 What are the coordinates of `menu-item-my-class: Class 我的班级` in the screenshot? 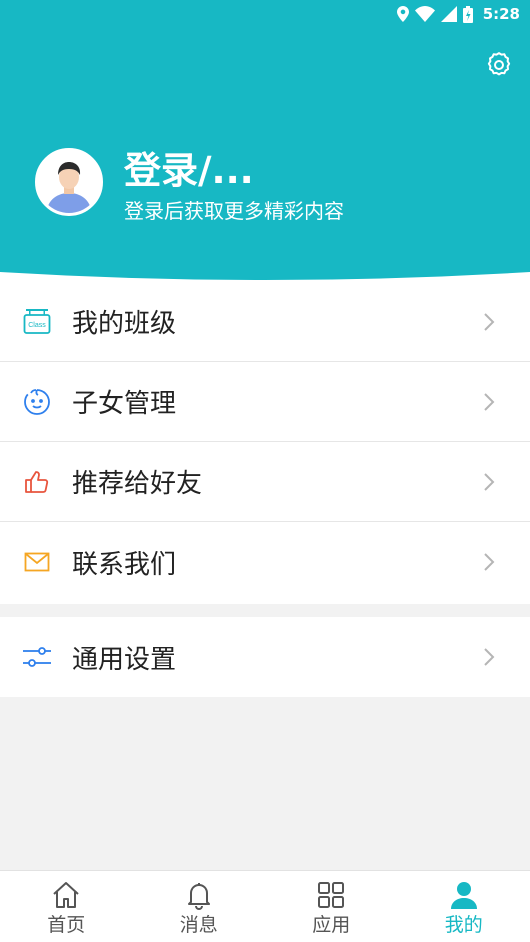 It's located at (265, 322).